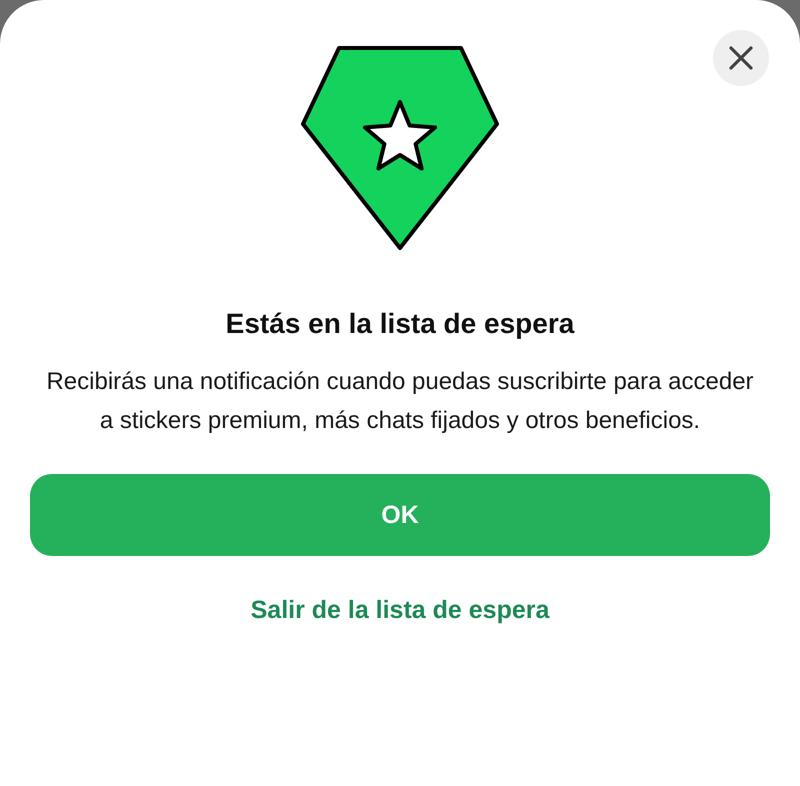  Describe the element at coordinates (400, 610) in the screenshot. I see `leave-waitlist-link: Salir de la lista de espera` at that location.